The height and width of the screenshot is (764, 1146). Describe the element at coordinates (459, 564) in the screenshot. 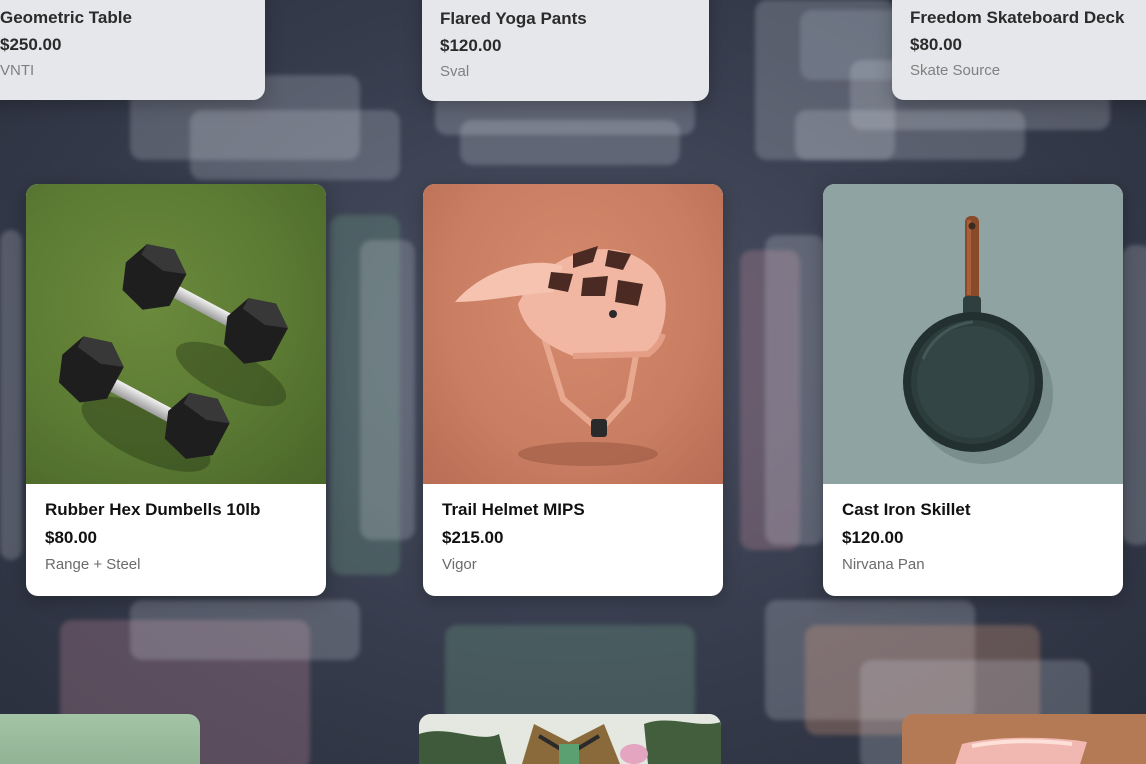

I see `product-brand: Vigor` at that location.